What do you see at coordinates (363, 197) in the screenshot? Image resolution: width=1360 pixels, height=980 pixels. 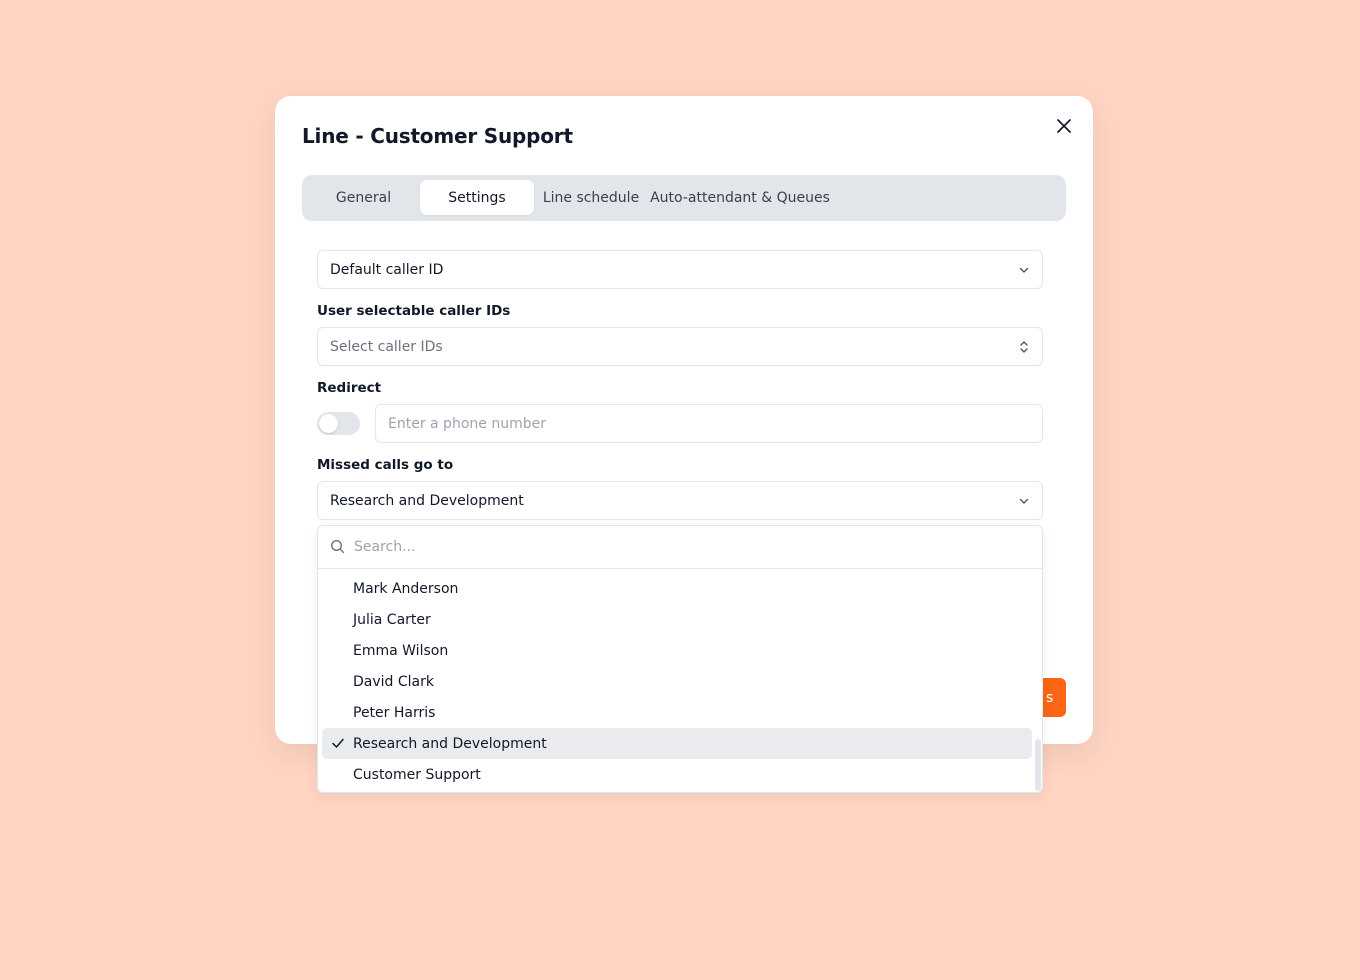 I see `tab-general: General` at bounding box center [363, 197].